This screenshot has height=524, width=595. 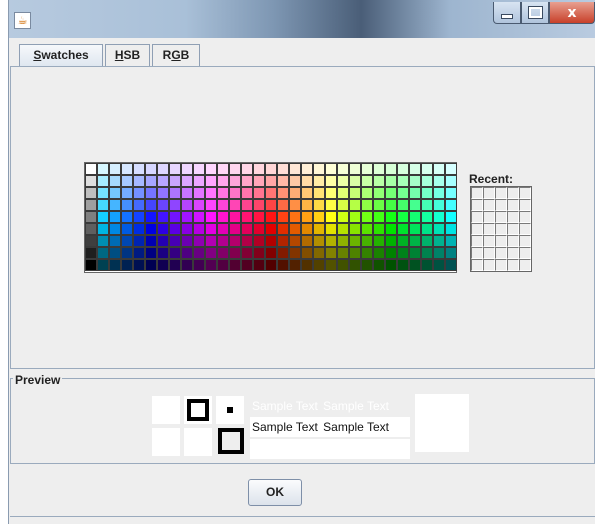 What do you see at coordinates (302, 19) in the screenshot?
I see `title-bar: ☕ x` at bounding box center [302, 19].